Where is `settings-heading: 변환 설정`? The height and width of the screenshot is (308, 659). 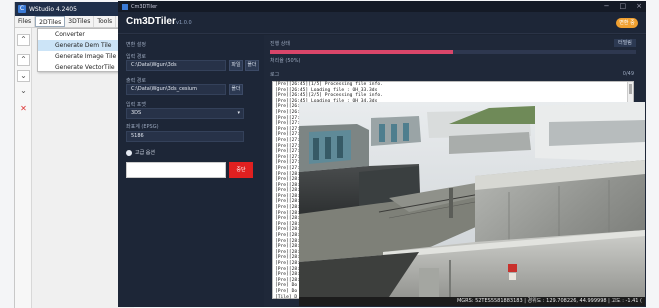 settings-heading: 변환 설정 is located at coordinates (136, 45).